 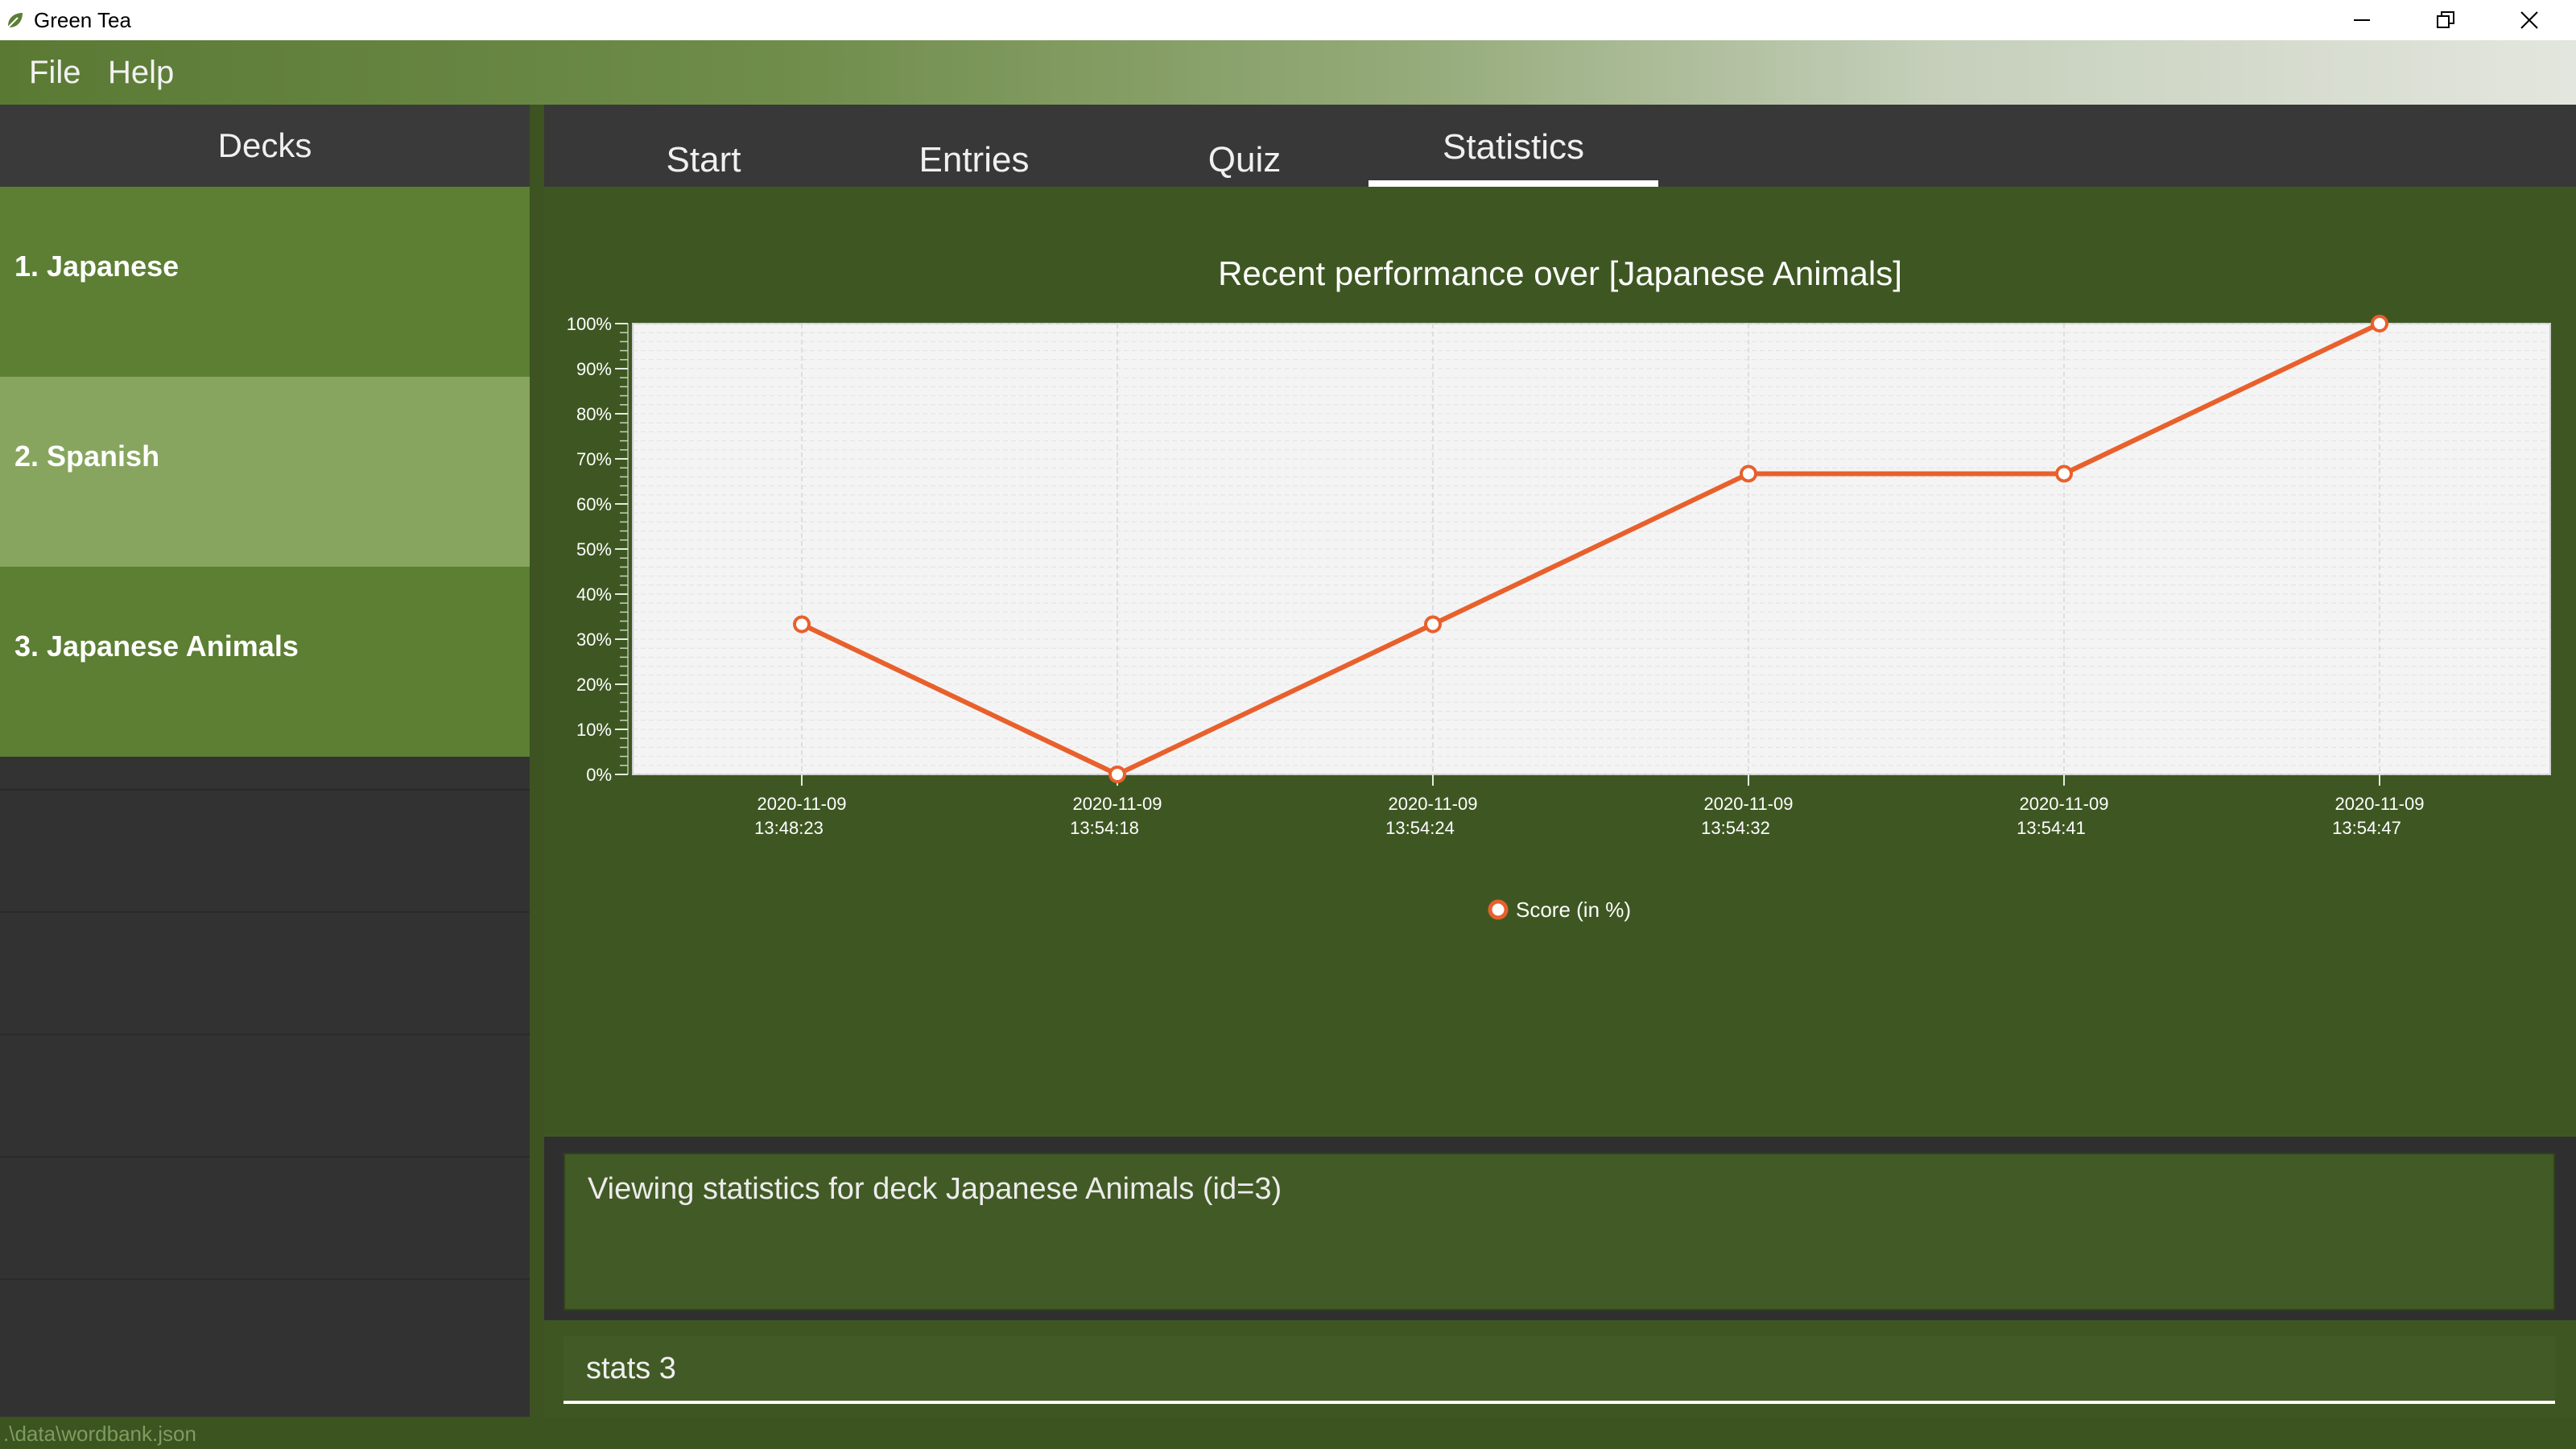 What do you see at coordinates (599, 775) in the screenshot?
I see `y-tick-label: 0%` at bounding box center [599, 775].